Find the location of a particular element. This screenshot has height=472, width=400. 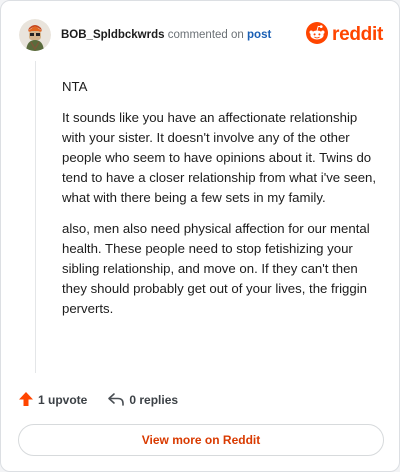

upvote-button: 1 upvote is located at coordinates (52, 400).